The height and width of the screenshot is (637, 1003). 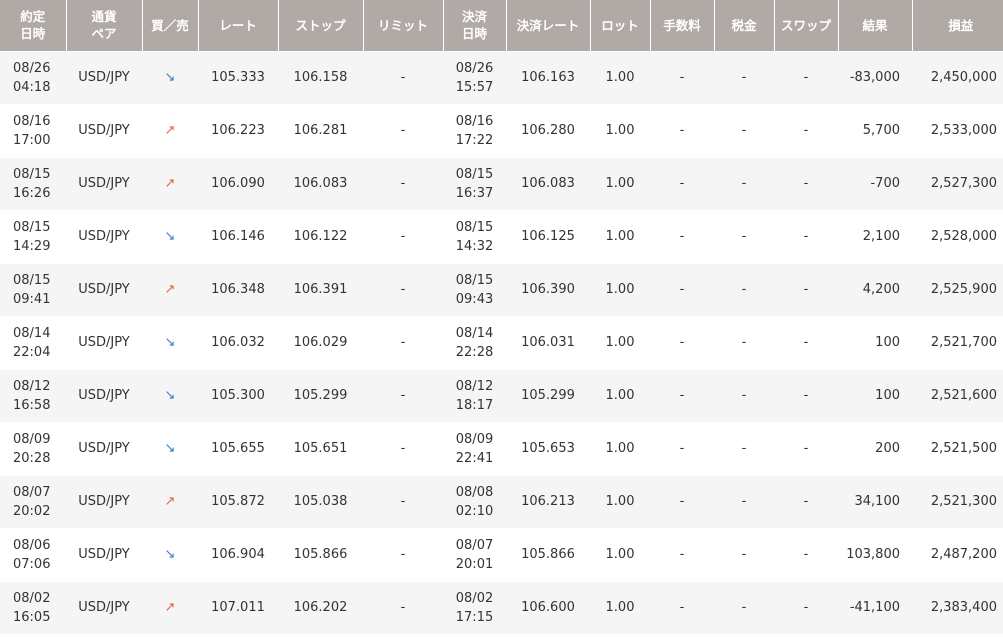 I want to click on limit-limit: -, so click(x=403, y=395).